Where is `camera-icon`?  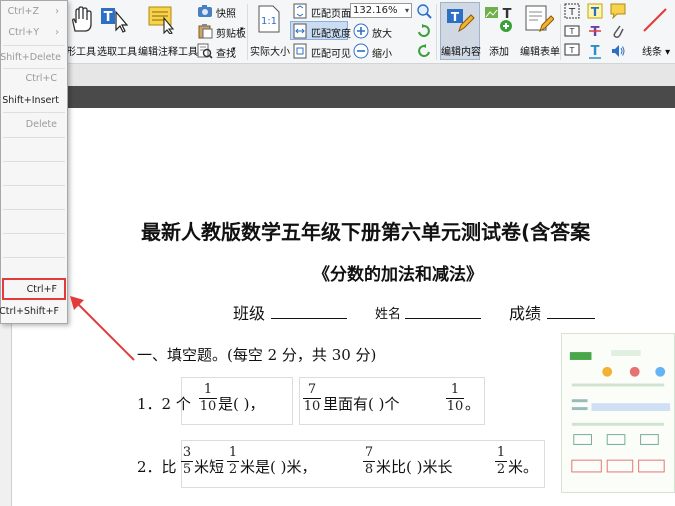 camera-icon is located at coordinates (205, 11).